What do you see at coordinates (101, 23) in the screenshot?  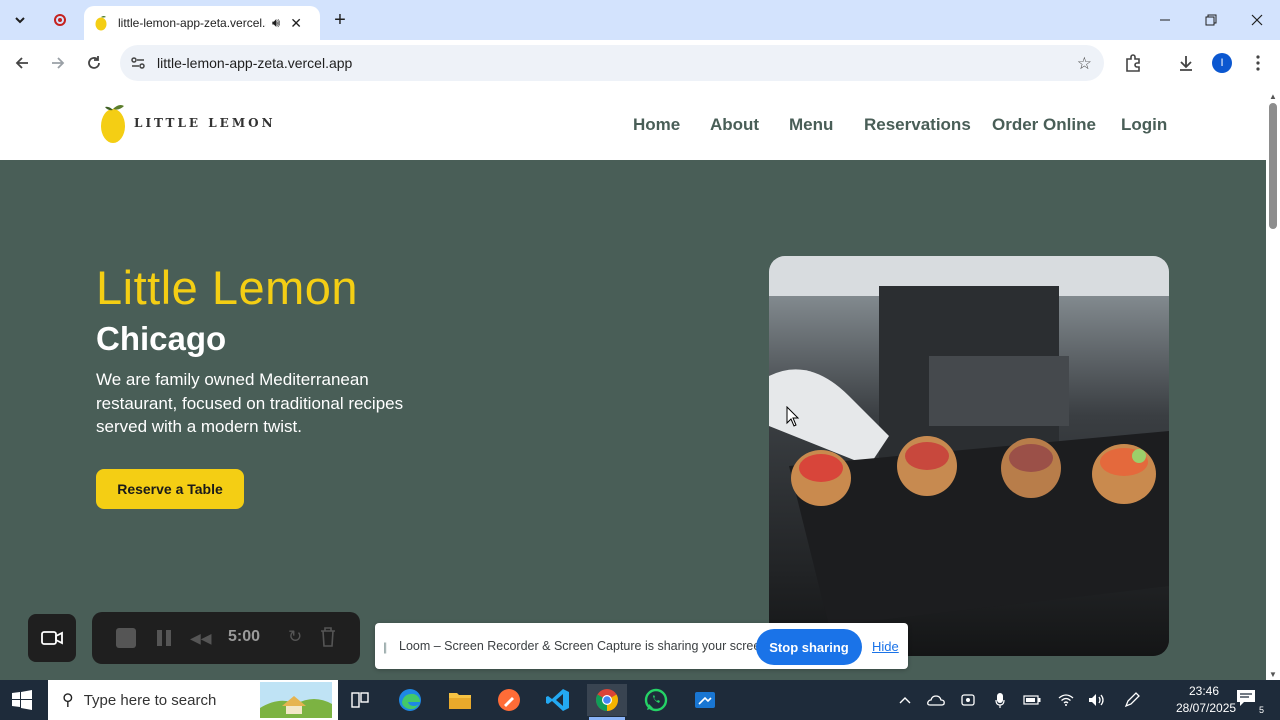 I see `lemon-favicon-icon` at bounding box center [101, 23].